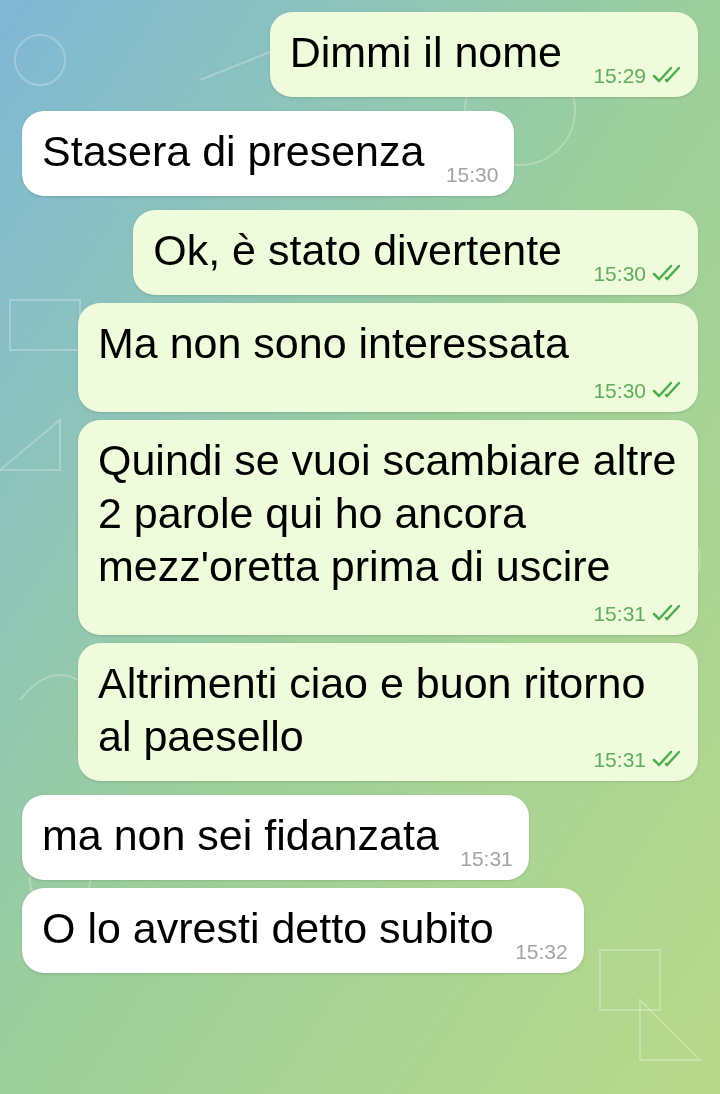 The image size is (720, 1094). What do you see at coordinates (619, 75) in the screenshot?
I see `message-time: 15:29` at bounding box center [619, 75].